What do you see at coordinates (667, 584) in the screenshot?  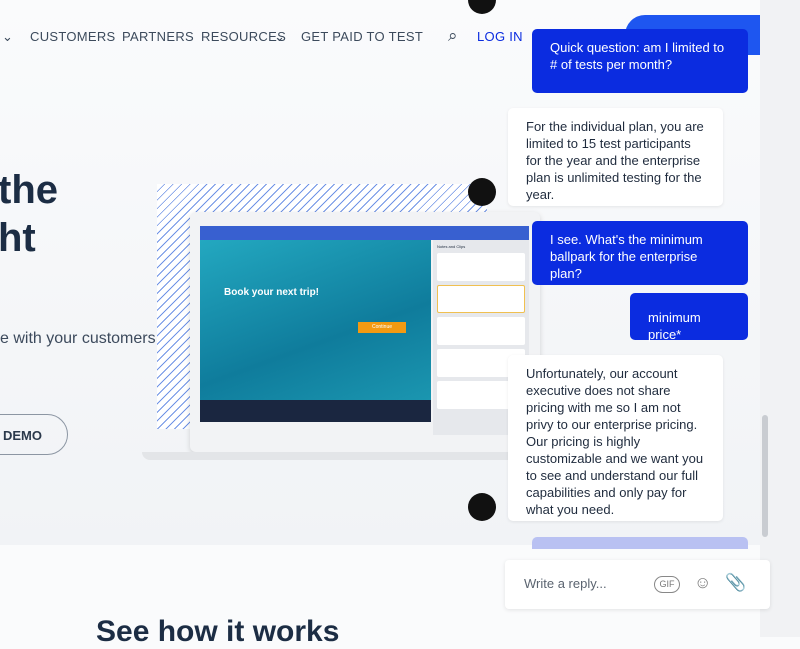 I see `gif-button: GIF` at bounding box center [667, 584].